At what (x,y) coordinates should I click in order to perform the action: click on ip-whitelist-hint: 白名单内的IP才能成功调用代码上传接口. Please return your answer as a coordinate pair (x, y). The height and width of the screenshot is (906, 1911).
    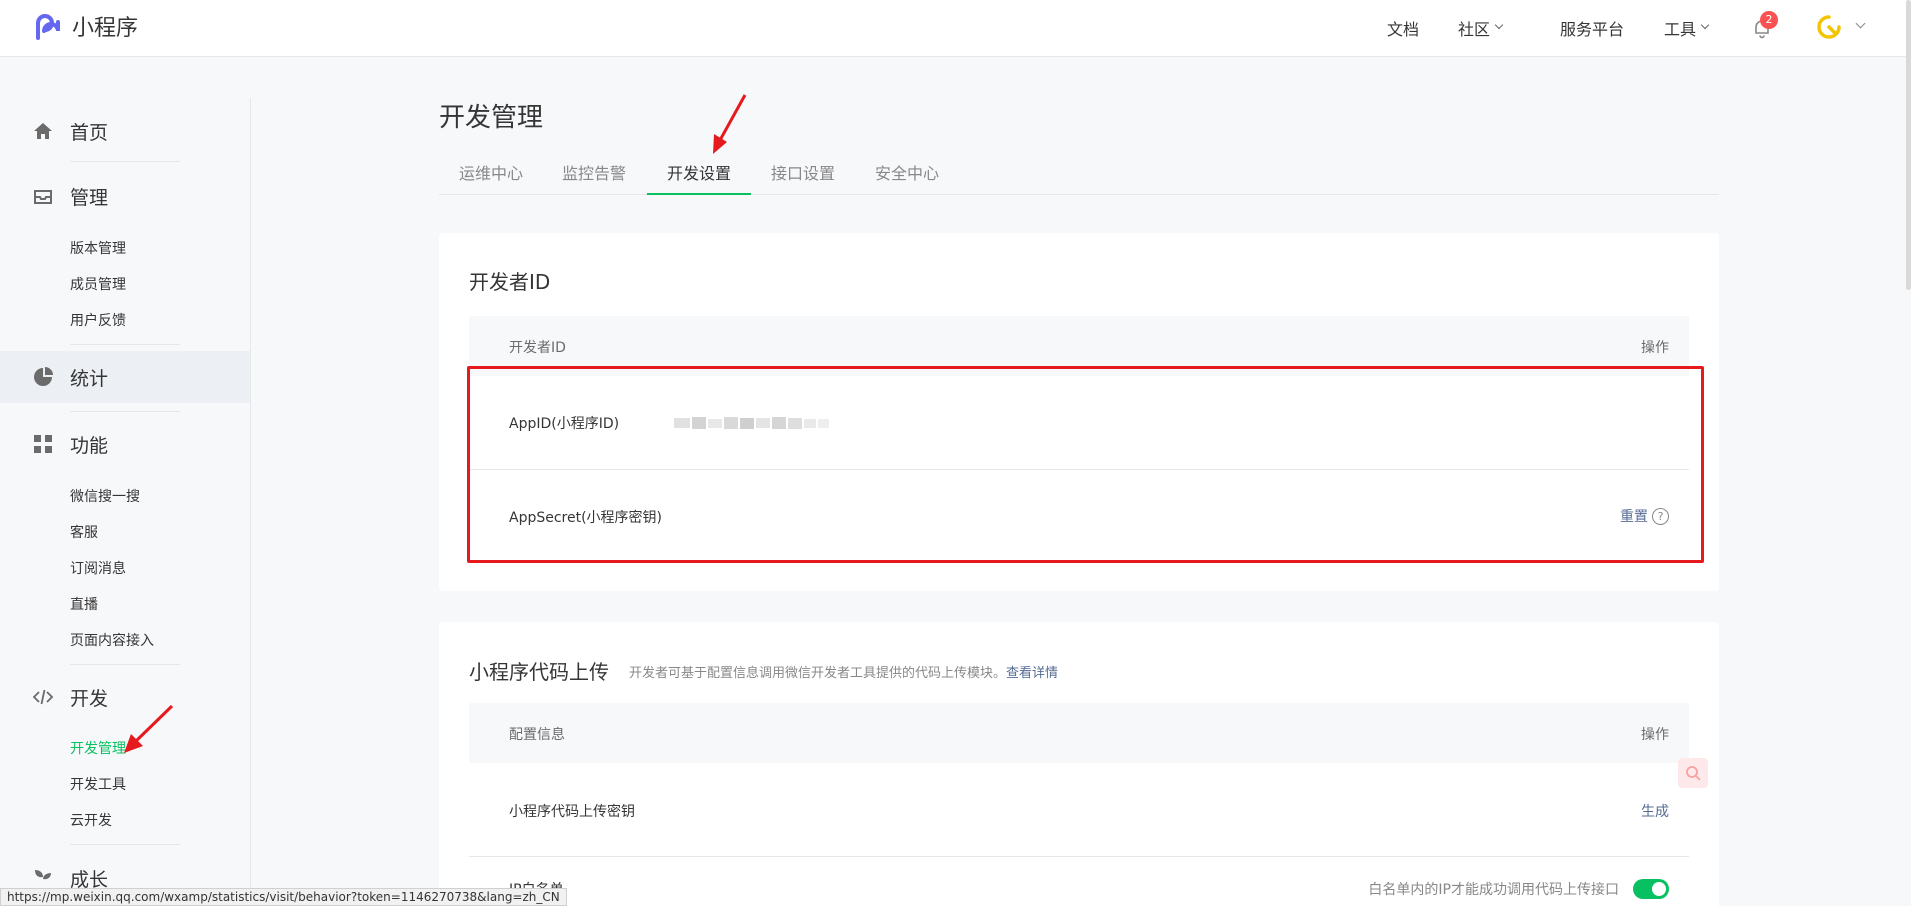
    Looking at the image, I should click on (1493, 890).